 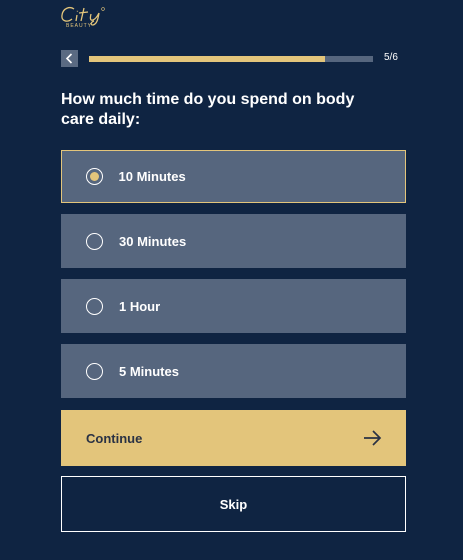 I want to click on chevron-left-icon, so click(x=69, y=58).